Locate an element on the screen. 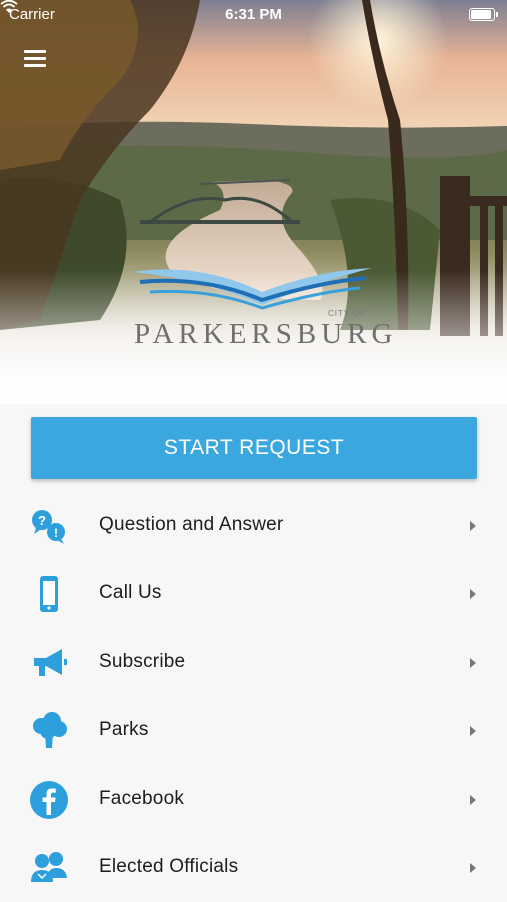  menu-item-elected-officials: Elected Officials is located at coordinates (253, 868).